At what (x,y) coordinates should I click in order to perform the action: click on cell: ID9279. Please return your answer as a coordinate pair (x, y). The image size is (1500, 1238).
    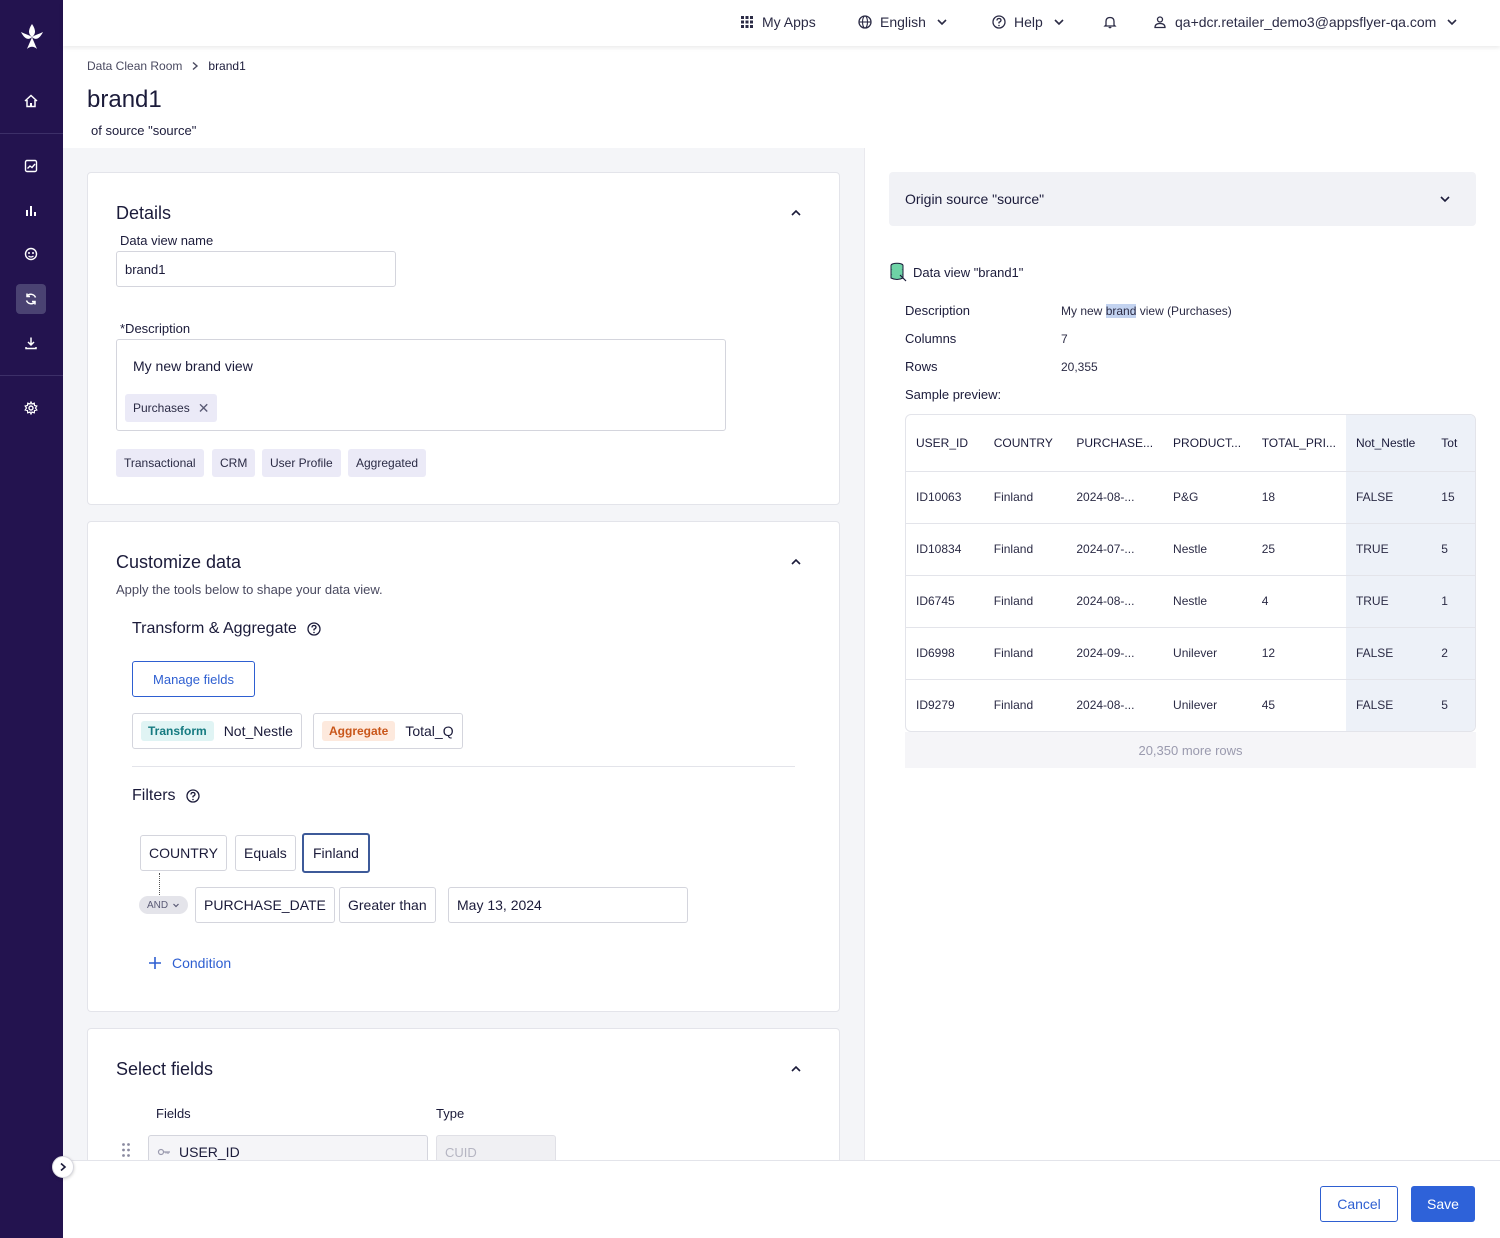
    Looking at the image, I should click on (935, 705).